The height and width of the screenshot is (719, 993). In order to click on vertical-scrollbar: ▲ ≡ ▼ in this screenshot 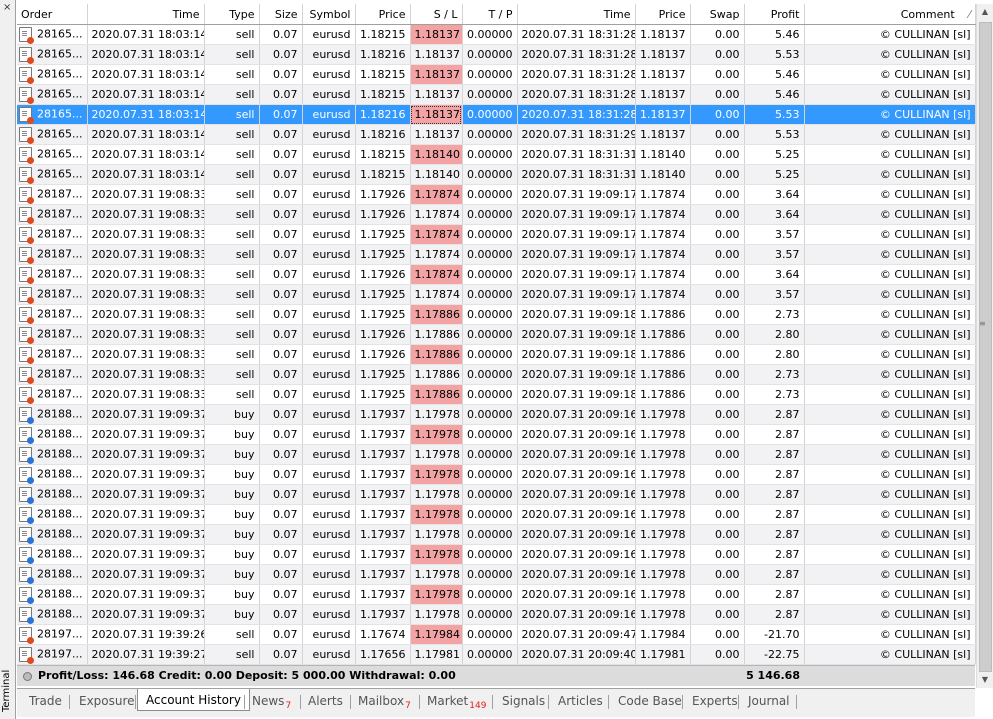, I will do `click(984, 346)`.